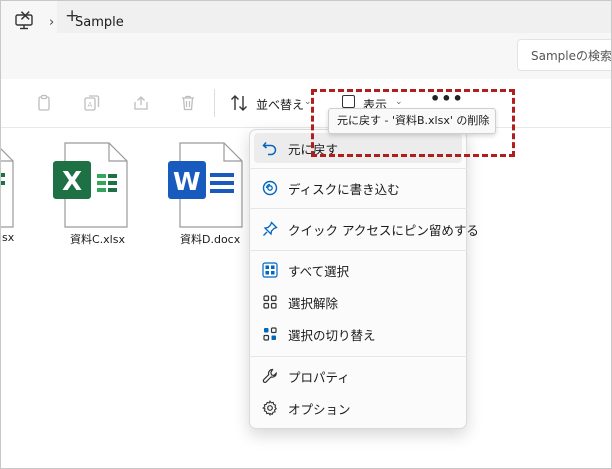 This screenshot has width=612, height=469. Describe the element at coordinates (24, 24) in the screenshot. I see `computer-icon` at that location.